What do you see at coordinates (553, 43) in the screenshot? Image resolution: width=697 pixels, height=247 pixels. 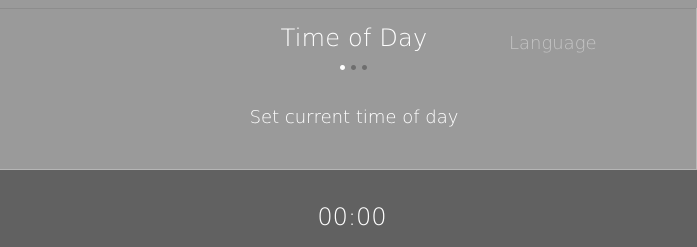 I see `next-setting-tab: Language` at bounding box center [553, 43].